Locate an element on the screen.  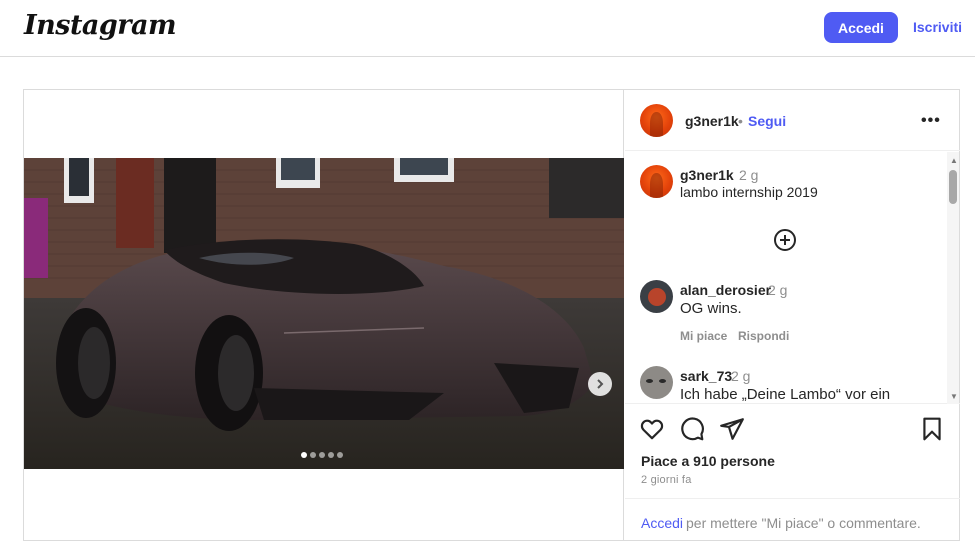
follow-button: Segui is located at coordinates (767, 121).